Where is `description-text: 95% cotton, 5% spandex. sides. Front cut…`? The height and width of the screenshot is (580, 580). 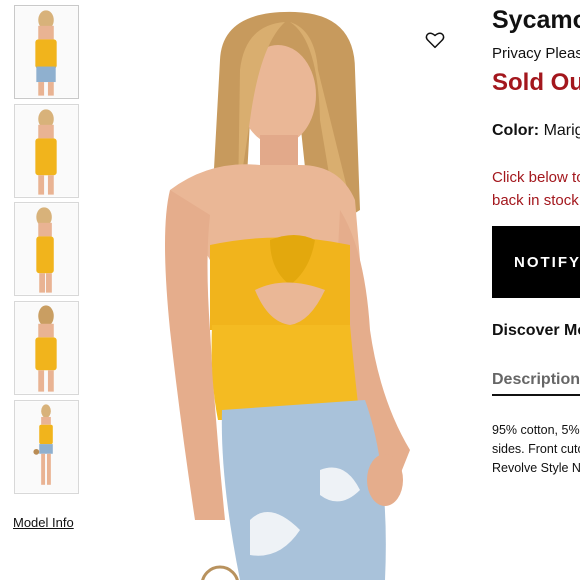 description-text: 95% cotton, 5% spandex. sides. Front cut… is located at coordinates (536, 449).